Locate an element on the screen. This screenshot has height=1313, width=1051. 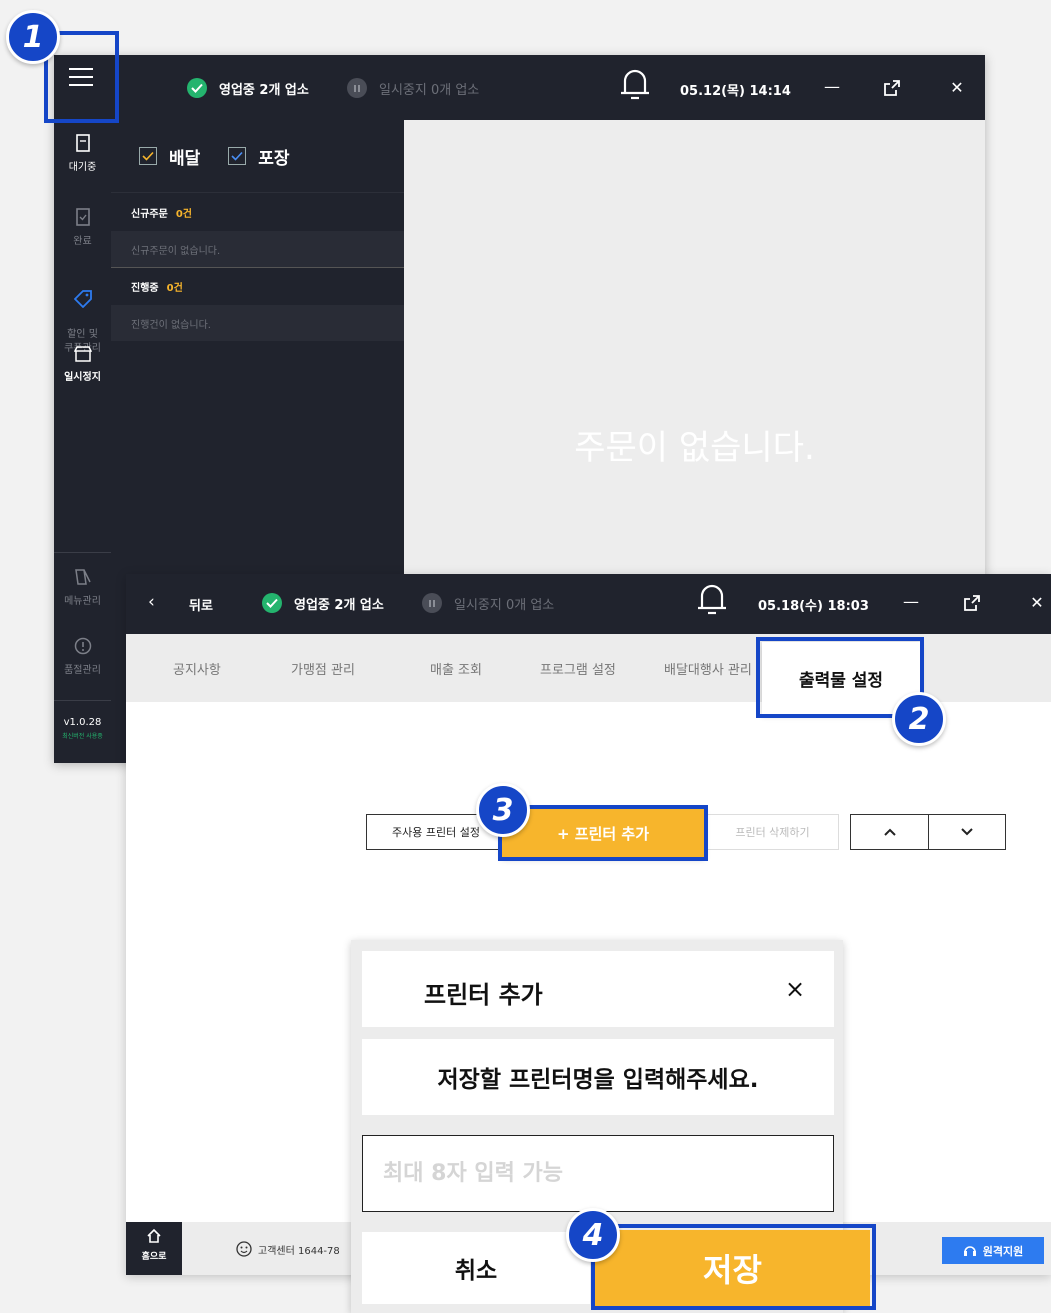
top-bar: 영업중 2개 업소 일시중지 0개 업소 05.12(목) 14:14 — ✕ is located at coordinates (519, 87).